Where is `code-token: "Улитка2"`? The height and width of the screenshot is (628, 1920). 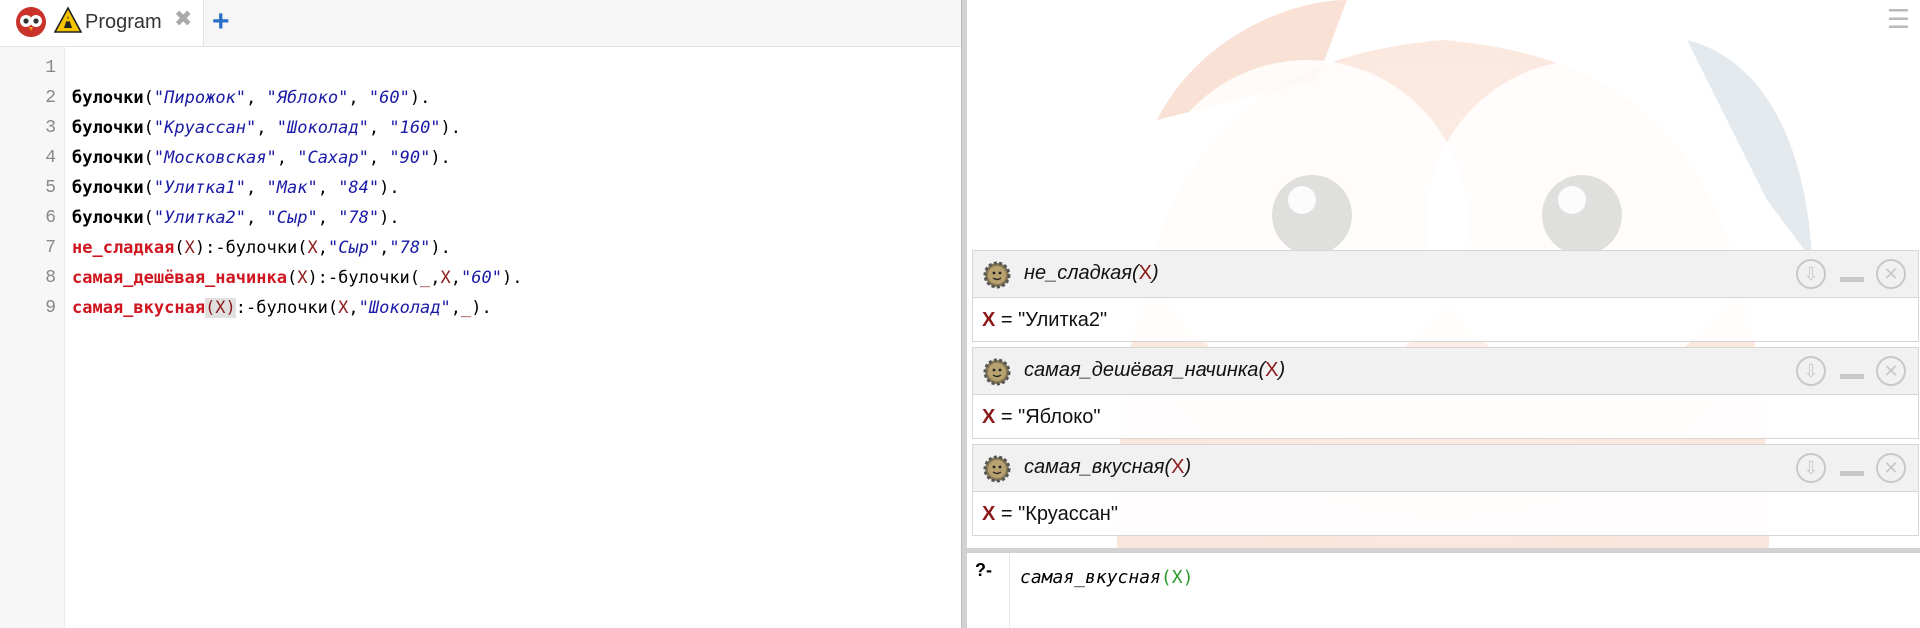 code-token: "Улитка2" is located at coordinates (200, 218).